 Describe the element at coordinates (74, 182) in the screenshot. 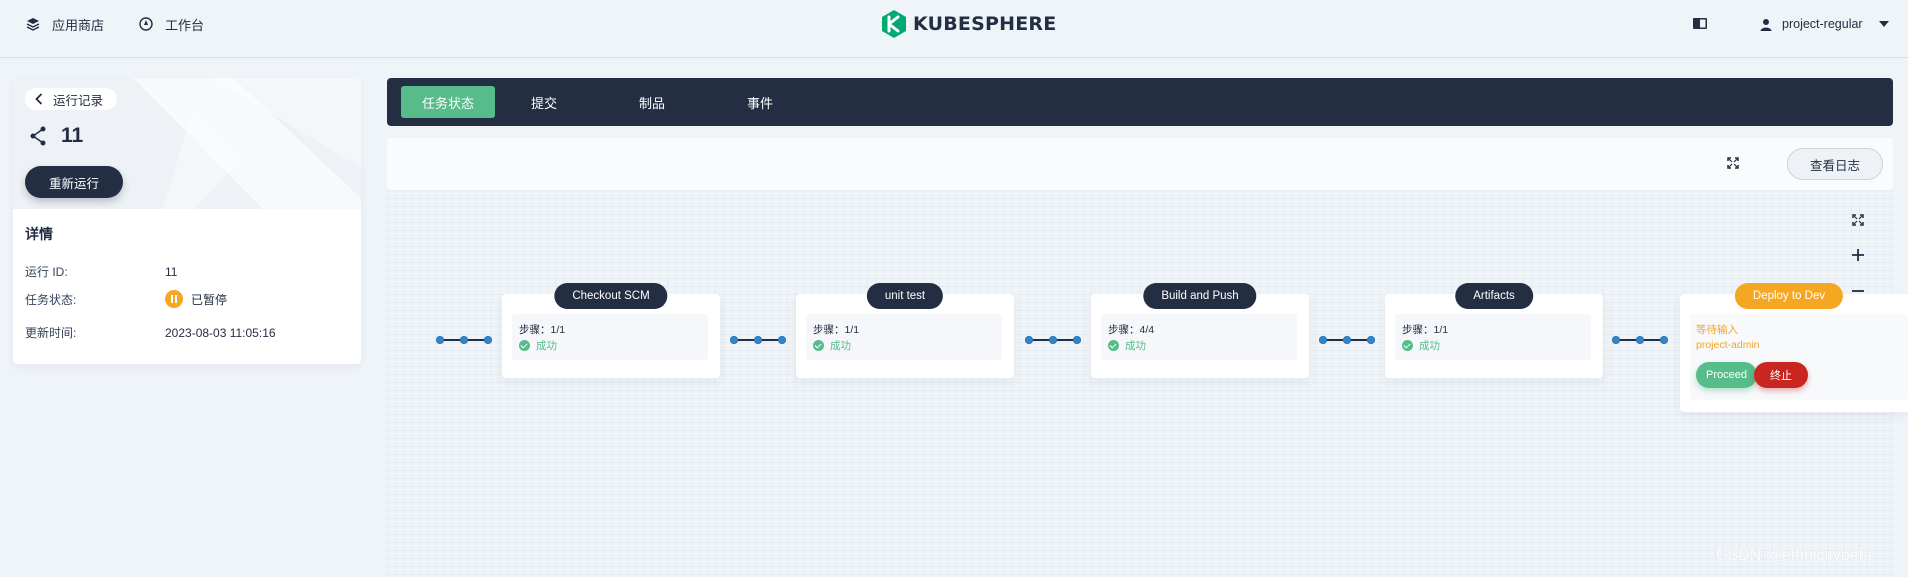

I see `rerun-button: 重新运行` at that location.